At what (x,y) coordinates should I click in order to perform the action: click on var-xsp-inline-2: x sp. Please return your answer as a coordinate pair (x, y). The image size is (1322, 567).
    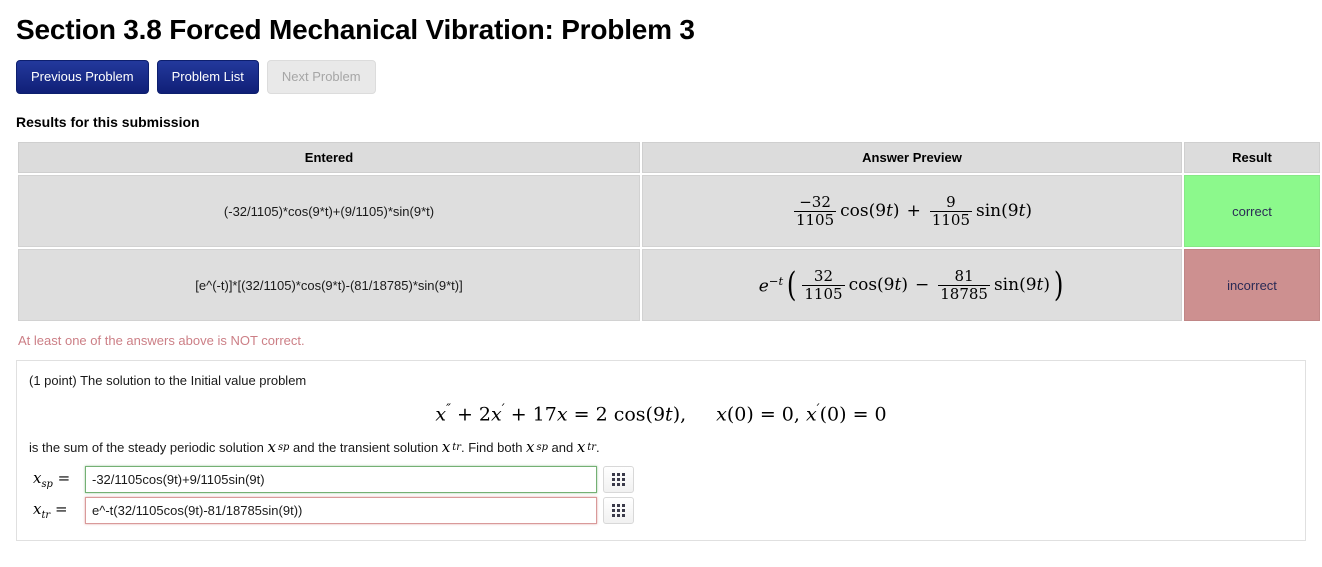
    Looking at the image, I should click on (537, 447).